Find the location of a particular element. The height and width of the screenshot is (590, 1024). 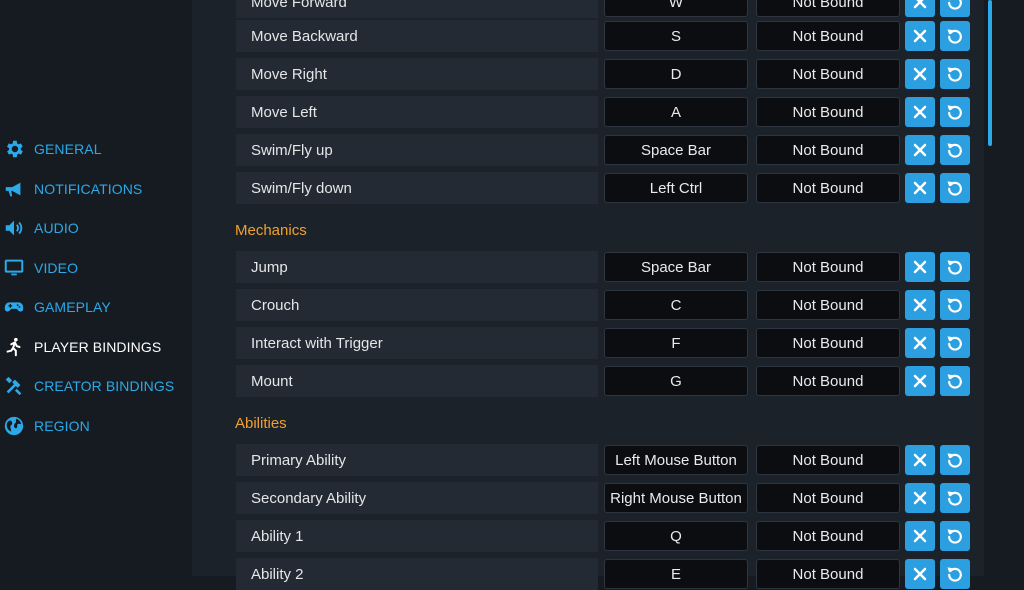

binding-row-move-right: Move Right D Not Bound is located at coordinates (606, 74).